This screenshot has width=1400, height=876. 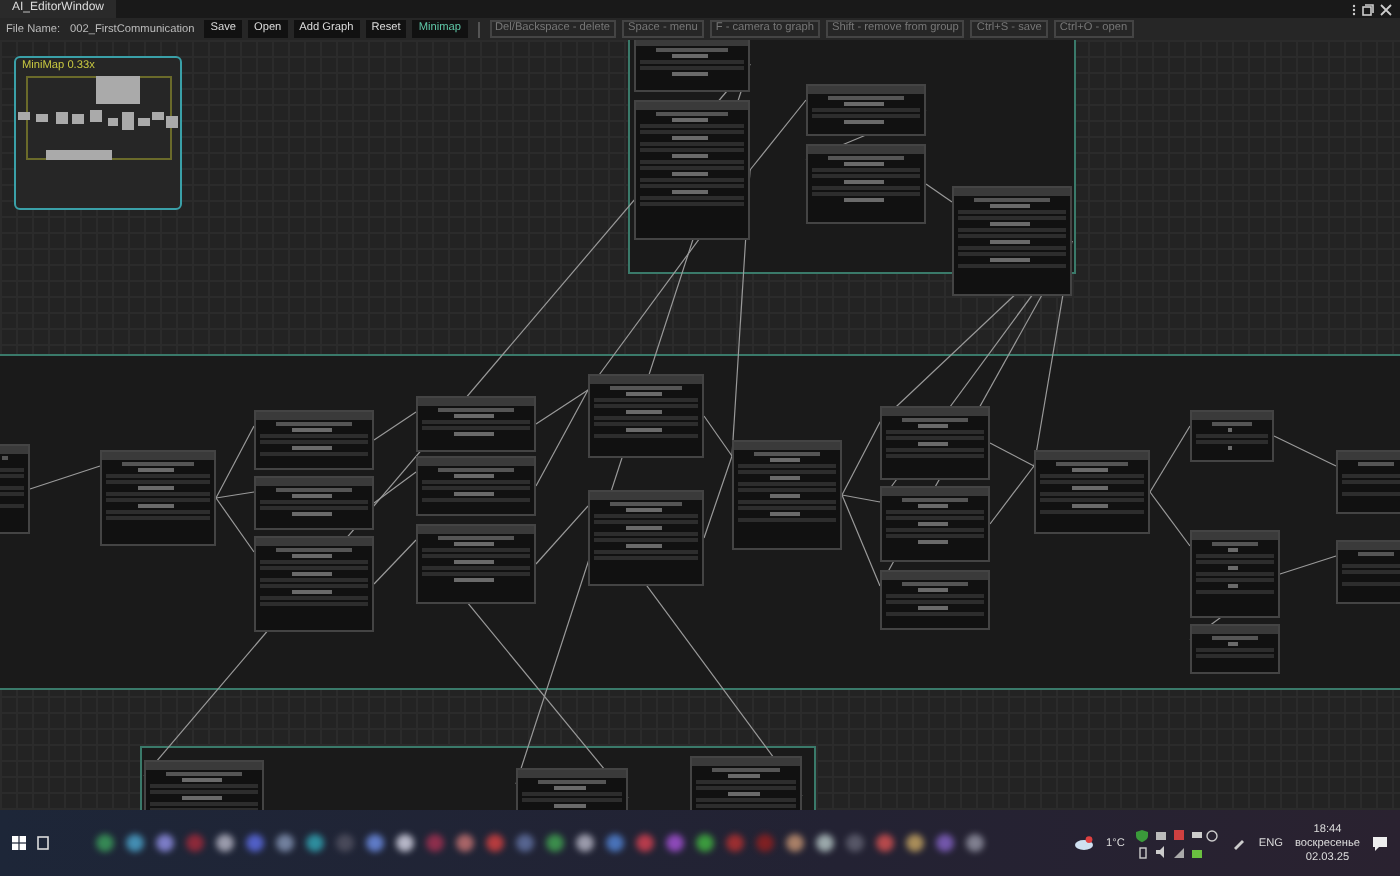 I want to click on notification-icon, so click(x=1380, y=843).